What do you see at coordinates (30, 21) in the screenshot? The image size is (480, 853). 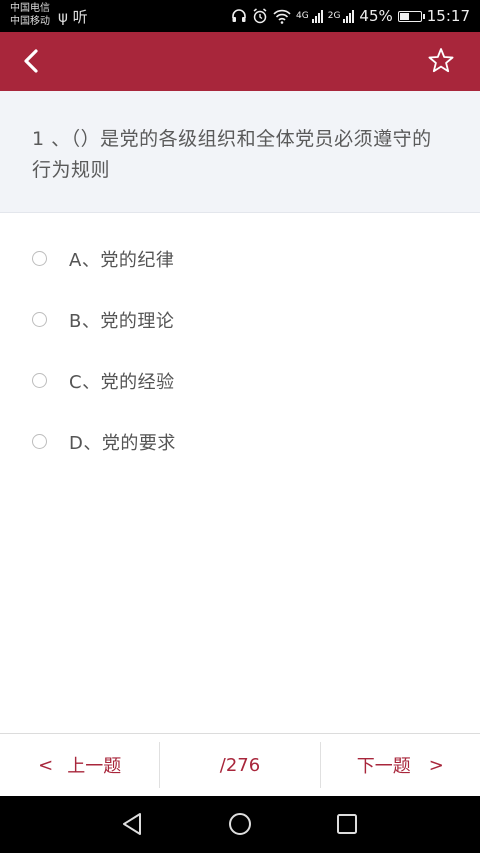 I see `carrier-2: 中国移动` at bounding box center [30, 21].